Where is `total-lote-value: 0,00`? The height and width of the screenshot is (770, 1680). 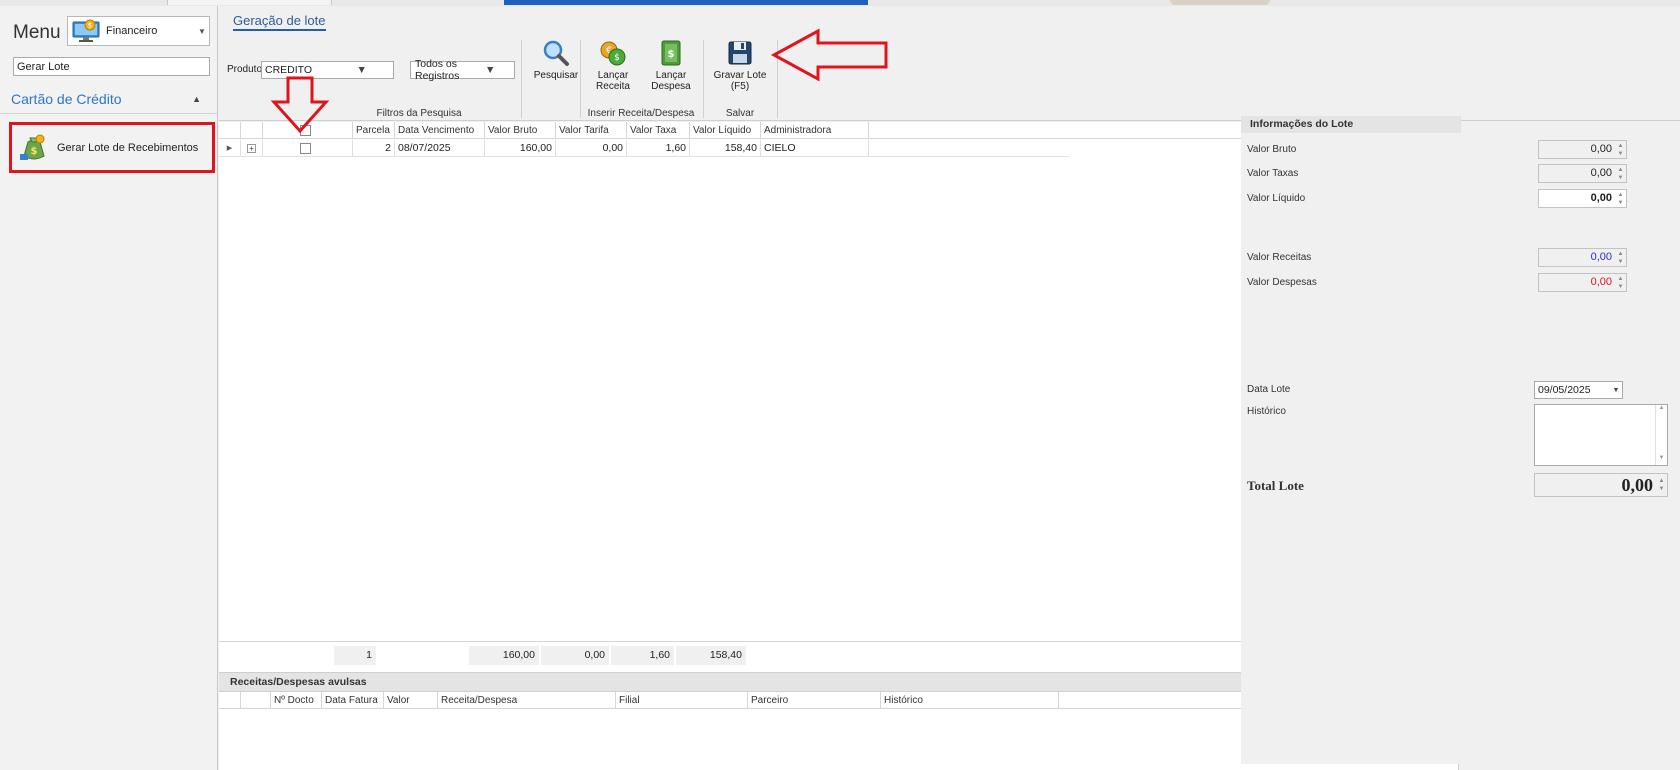
total-lote-value: 0,00 is located at coordinates (1637, 485).